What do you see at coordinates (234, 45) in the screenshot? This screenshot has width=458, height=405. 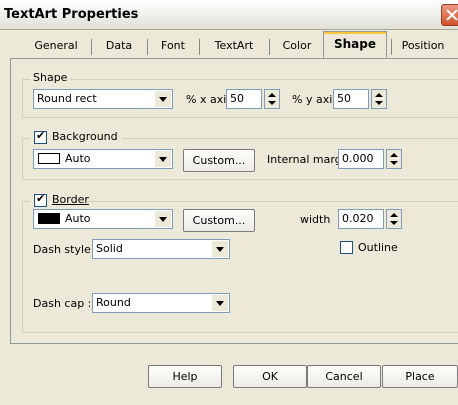 I see `tab-textart: TextArt` at bounding box center [234, 45].